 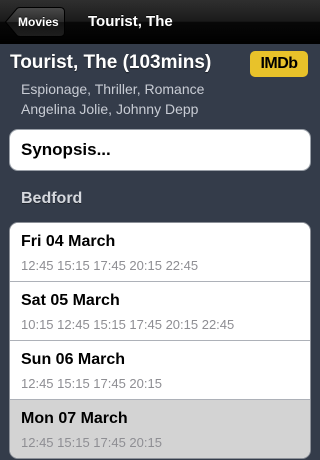 What do you see at coordinates (160, 369) in the screenshot?
I see `showtime-row: Sun 06 March 12:45 15:15 17:45 20:15` at bounding box center [160, 369].